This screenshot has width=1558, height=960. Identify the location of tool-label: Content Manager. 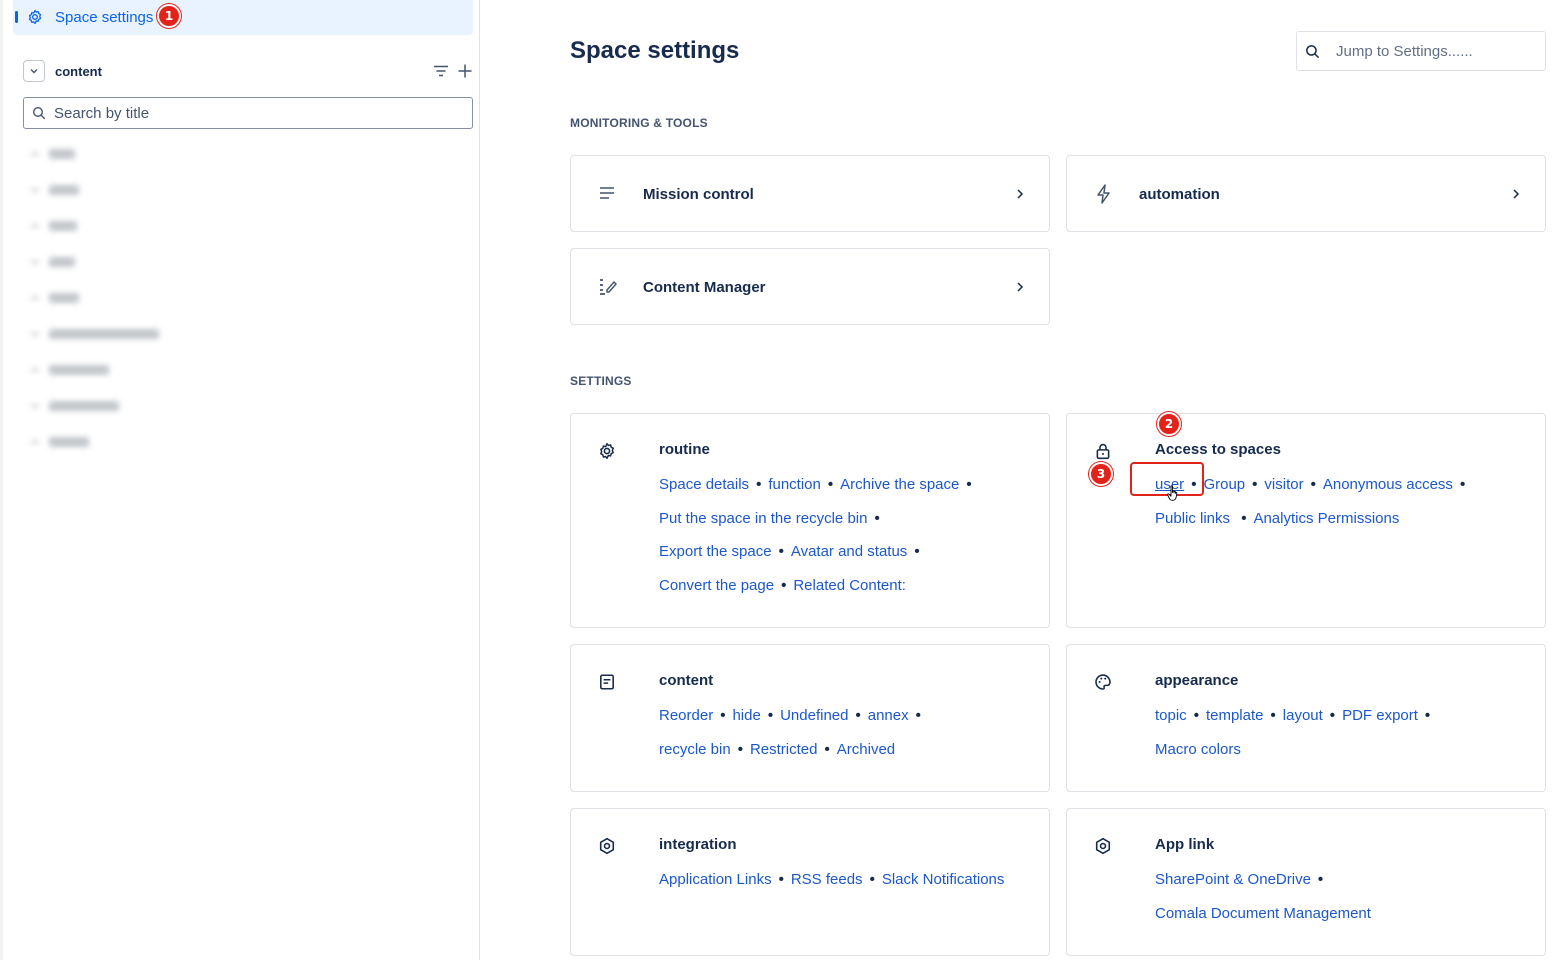
(704, 287).